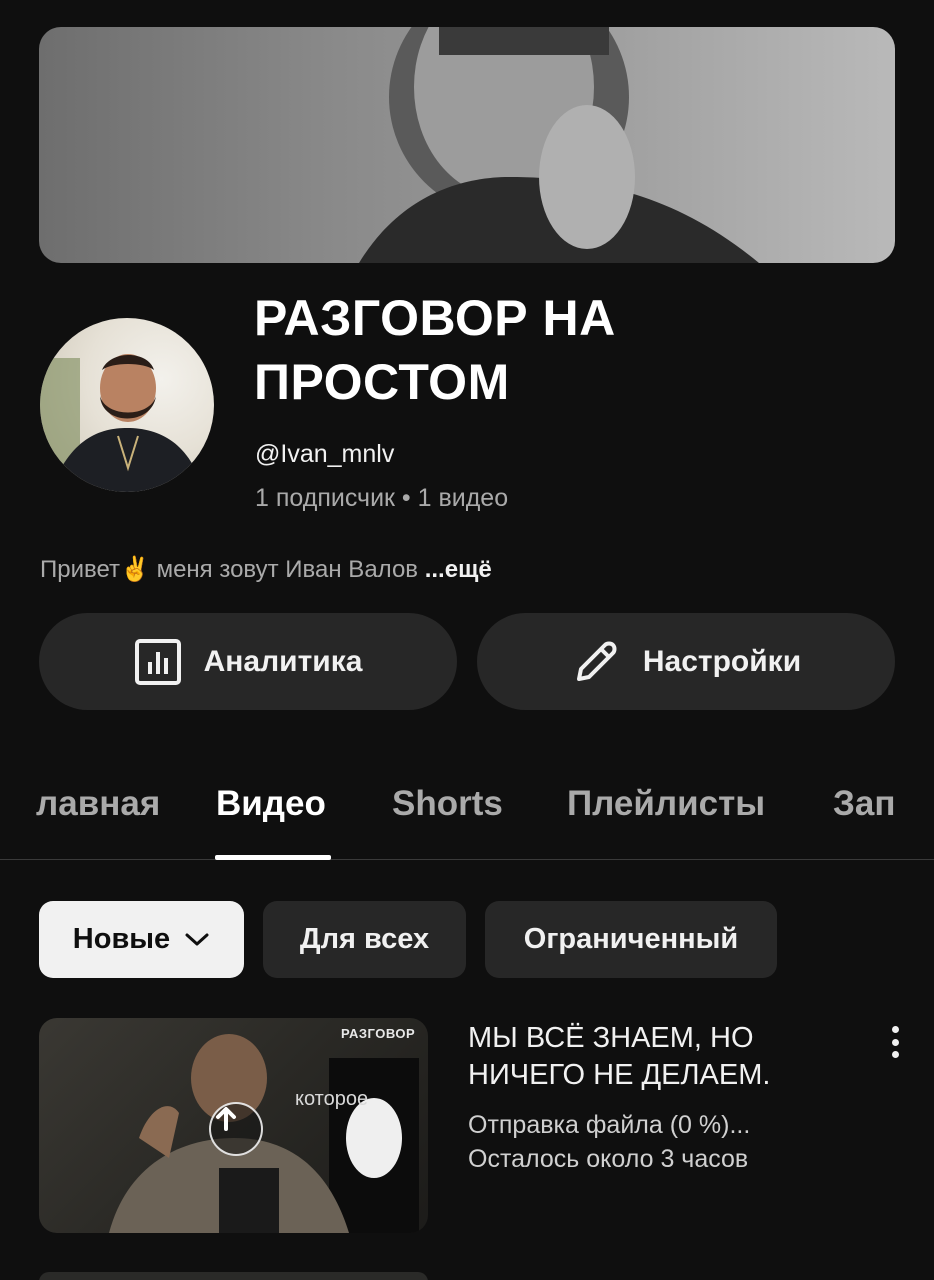 The height and width of the screenshot is (1280, 934). I want to click on tab-videos: Видео, so click(271, 804).